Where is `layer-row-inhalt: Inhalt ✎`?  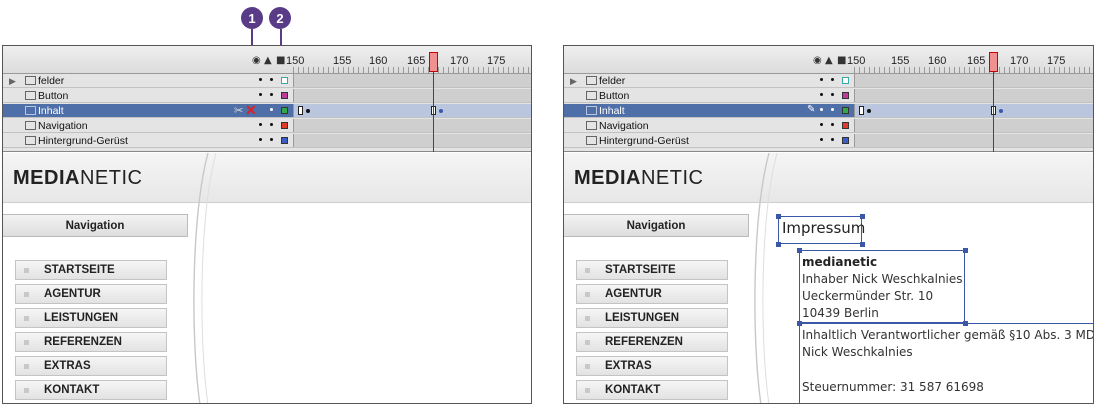
layer-row-inhalt: Inhalt ✎ is located at coordinates (828, 111).